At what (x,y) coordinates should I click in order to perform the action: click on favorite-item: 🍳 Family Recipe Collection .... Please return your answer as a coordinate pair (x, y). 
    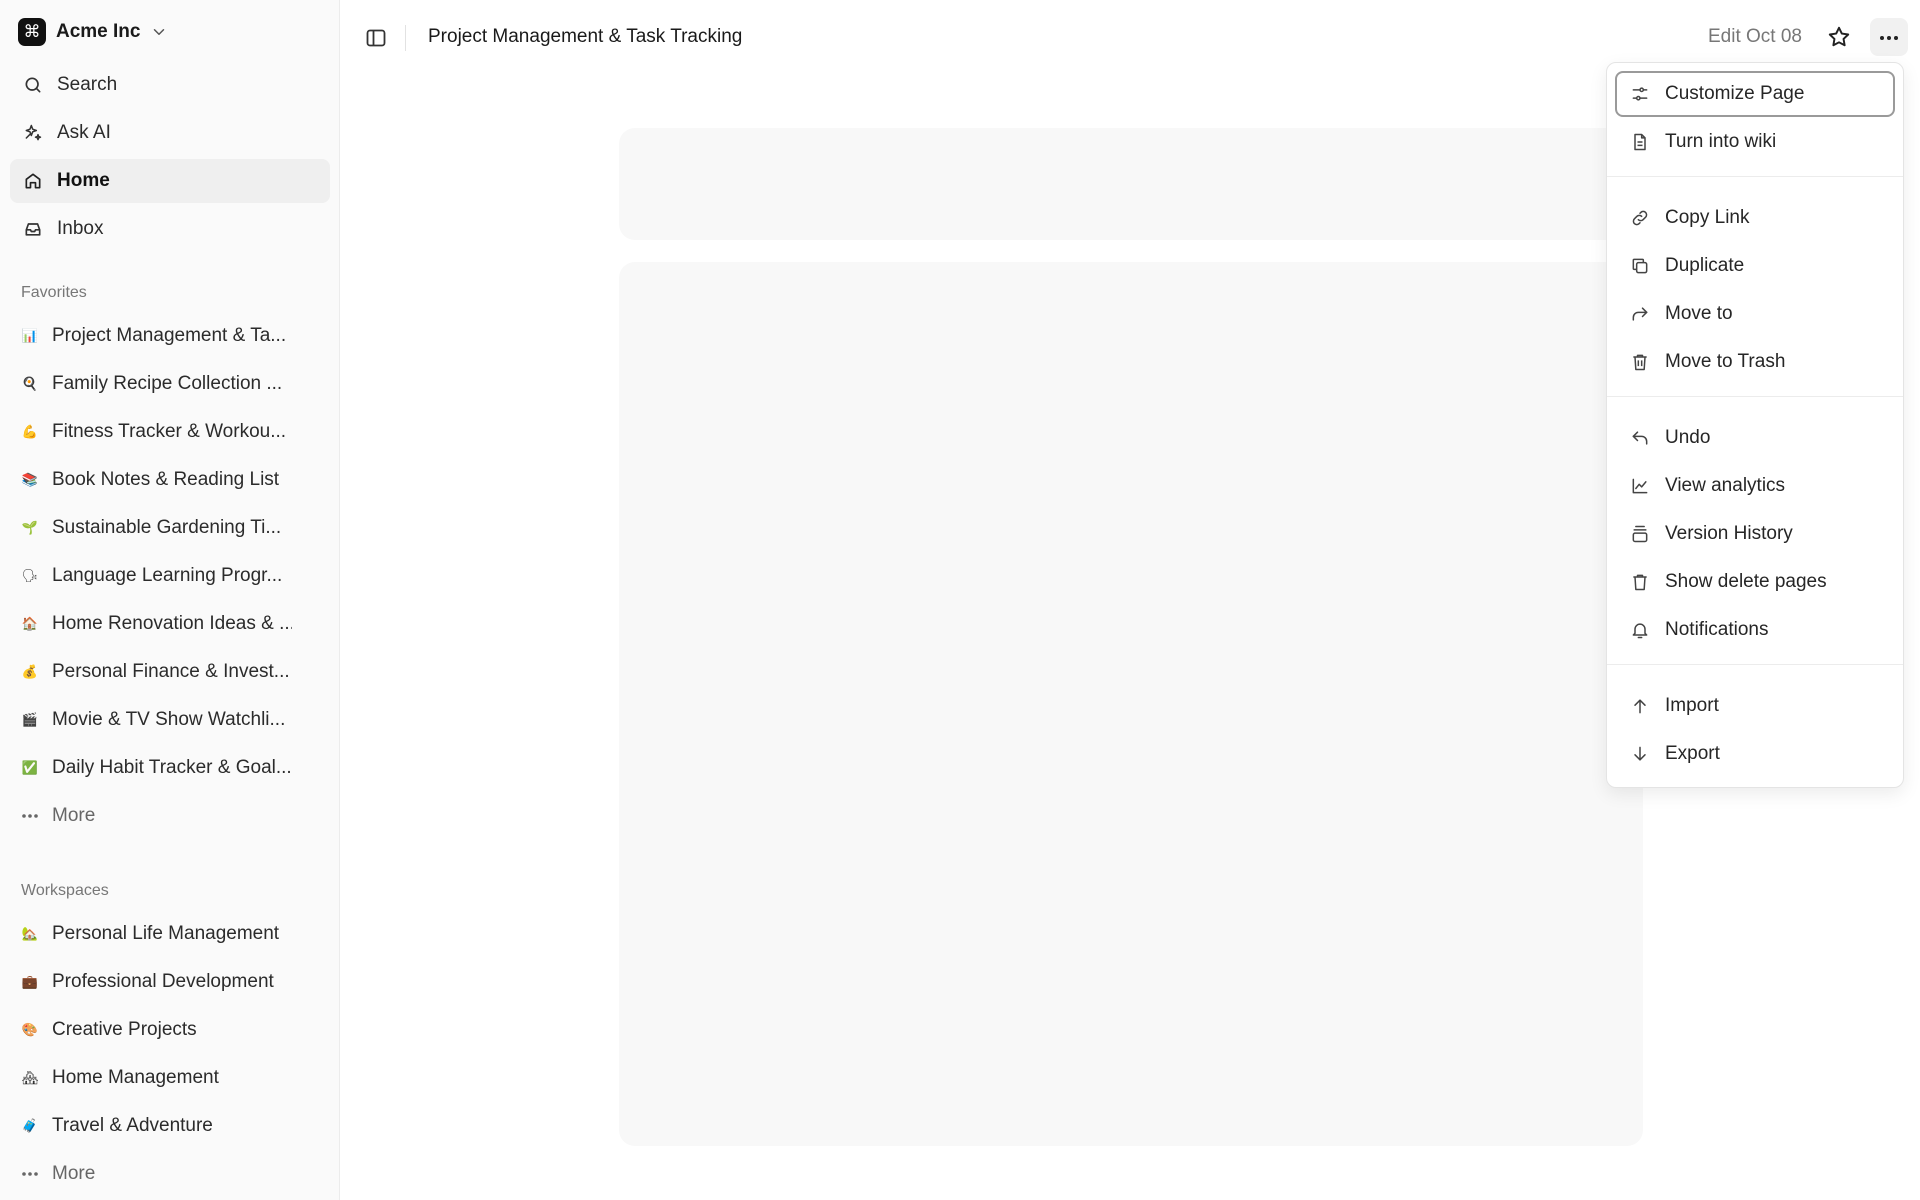
    Looking at the image, I should click on (170, 384).